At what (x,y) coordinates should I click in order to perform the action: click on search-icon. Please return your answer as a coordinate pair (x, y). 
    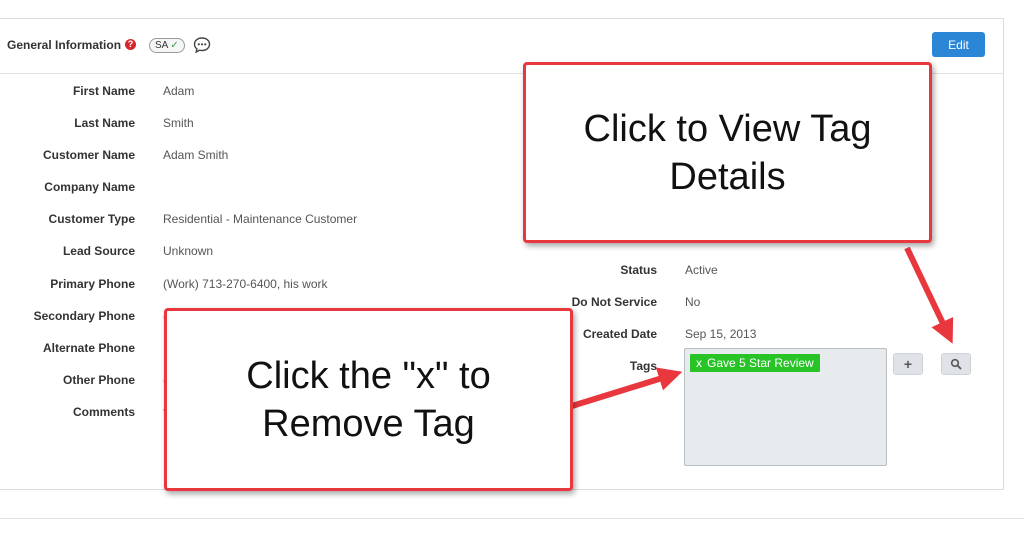
    Looking at the image, I should click on (956, 364).